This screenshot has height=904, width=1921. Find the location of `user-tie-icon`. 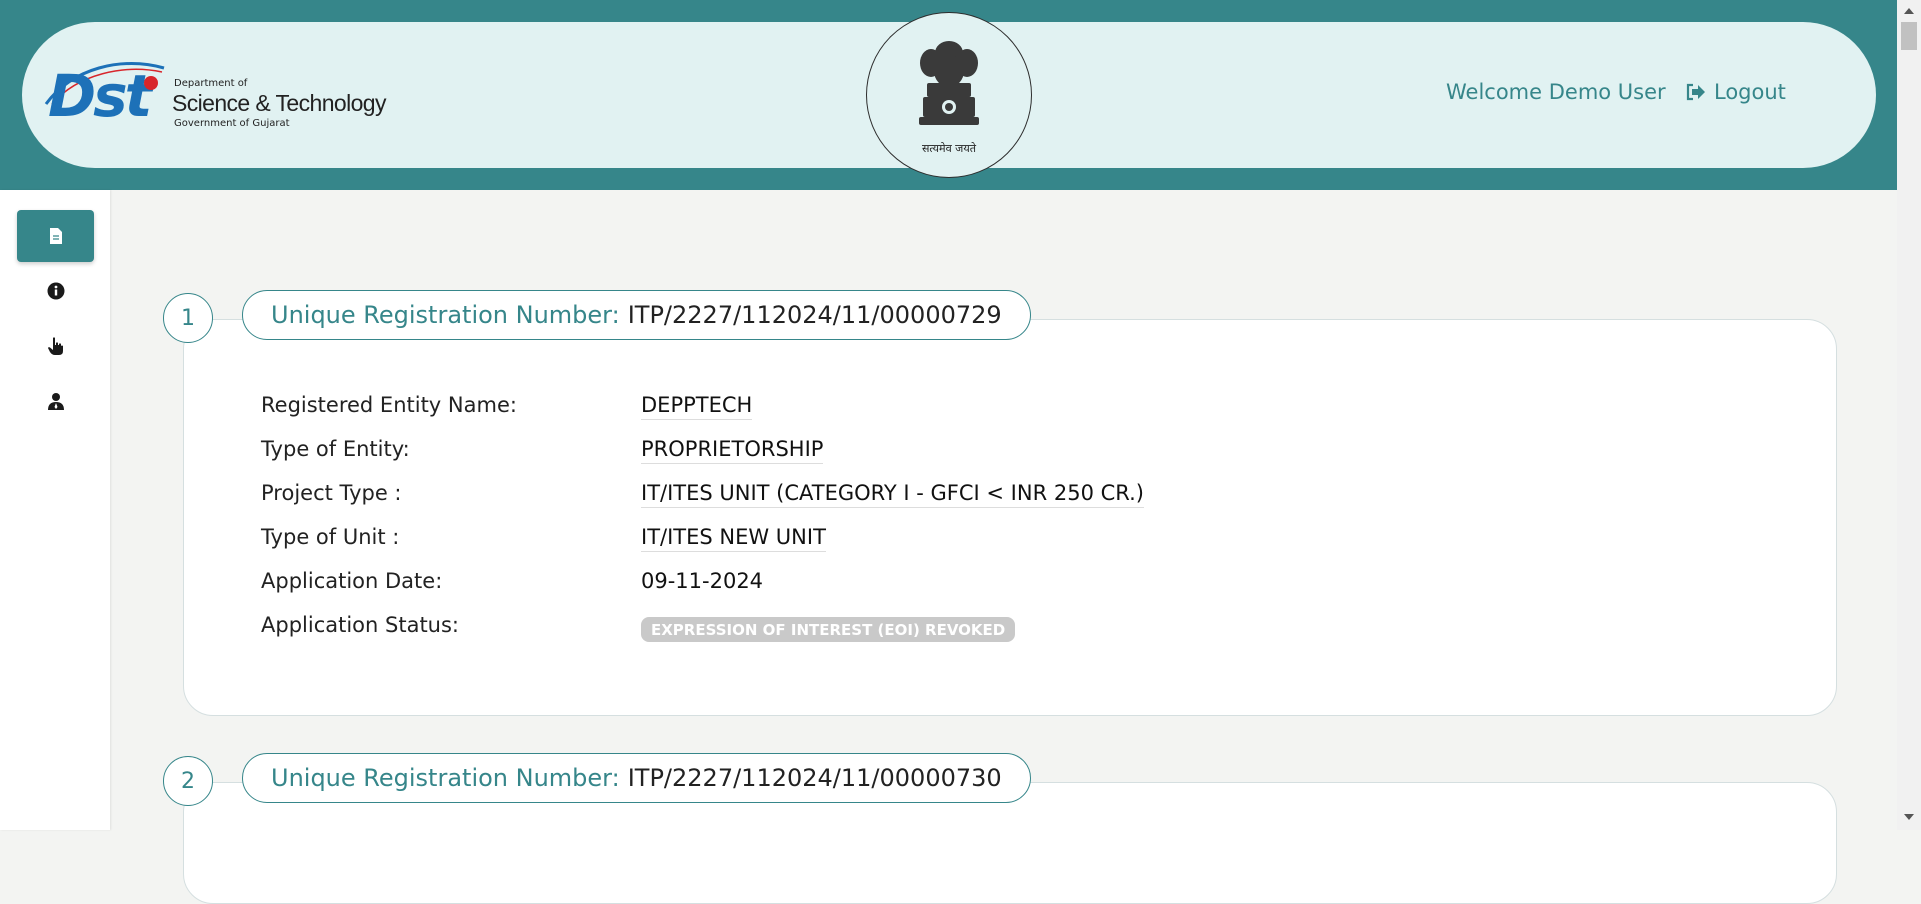

user-tie-icon is located at coordinates (55, 401).